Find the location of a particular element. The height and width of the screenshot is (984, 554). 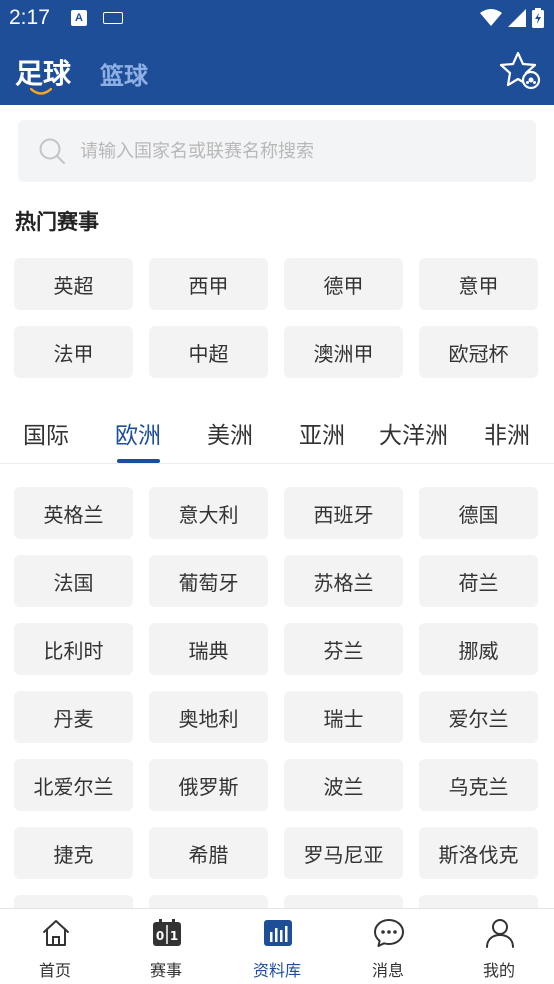

hot-event-chip: 法甲 is located at coordinates (73, 352).